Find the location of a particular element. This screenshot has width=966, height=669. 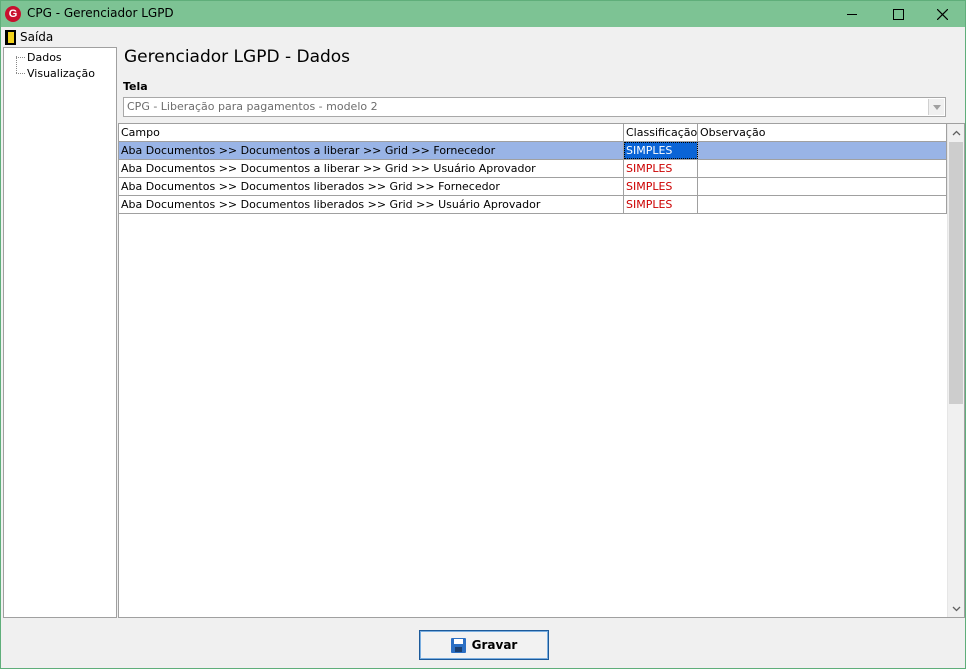

maximize-button is located at coordinates (898, 14).